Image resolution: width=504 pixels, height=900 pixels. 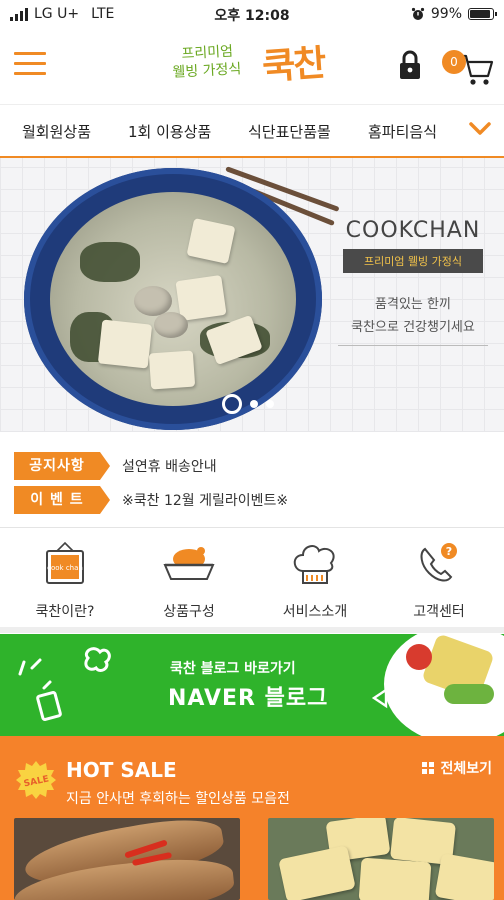 I want to click on confetti-icon, so click(x=64, y=684).